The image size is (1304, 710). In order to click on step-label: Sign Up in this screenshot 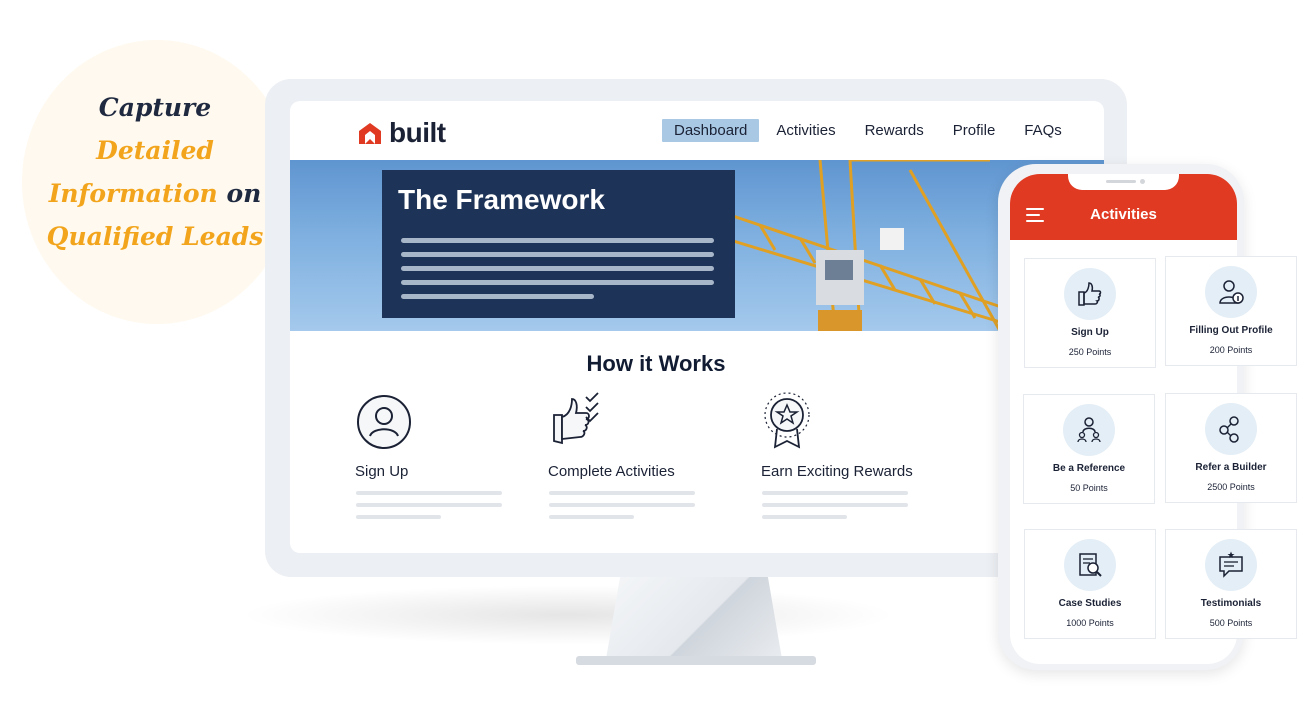, I will do `click(382, 471)`.